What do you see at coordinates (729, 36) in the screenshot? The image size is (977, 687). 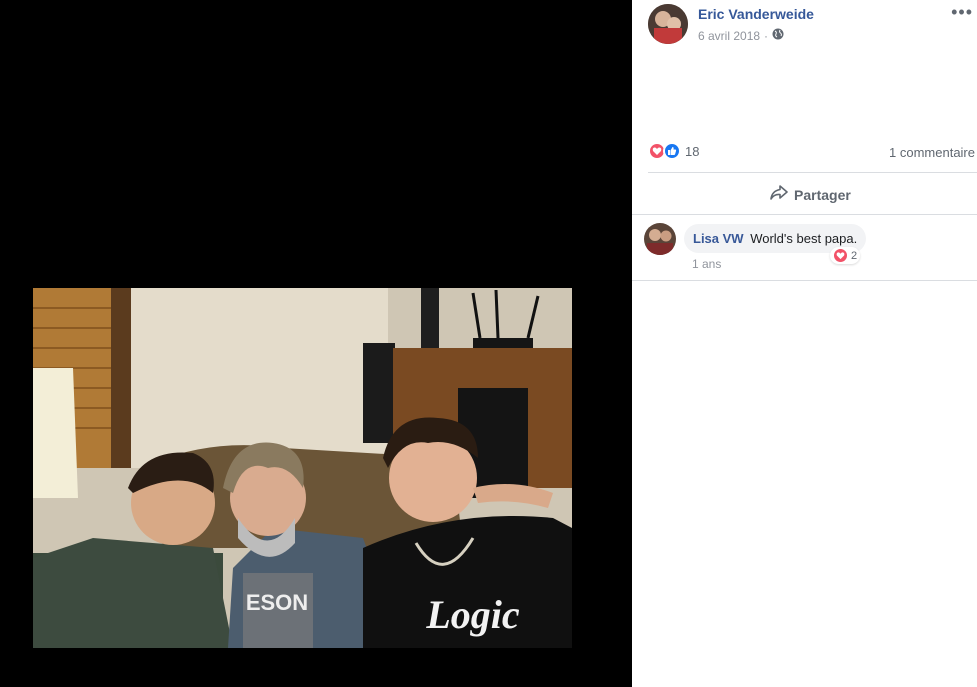 I see `post-date-link: 6 avril 2018` at bounding box center [729, 36].